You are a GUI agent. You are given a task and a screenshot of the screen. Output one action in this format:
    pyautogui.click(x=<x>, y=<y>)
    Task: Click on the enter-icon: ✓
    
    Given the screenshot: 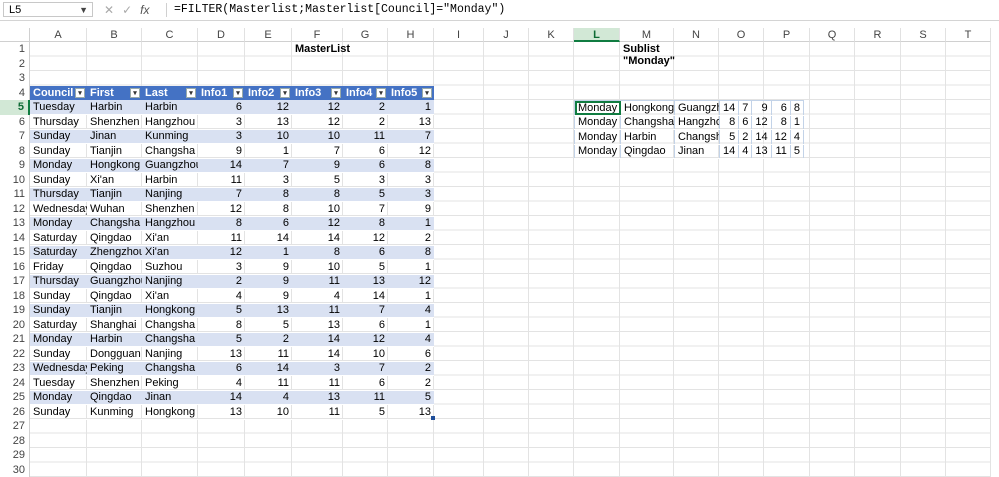 What is the action you would take?
    pyautogui.click(x=131, y=10)
    